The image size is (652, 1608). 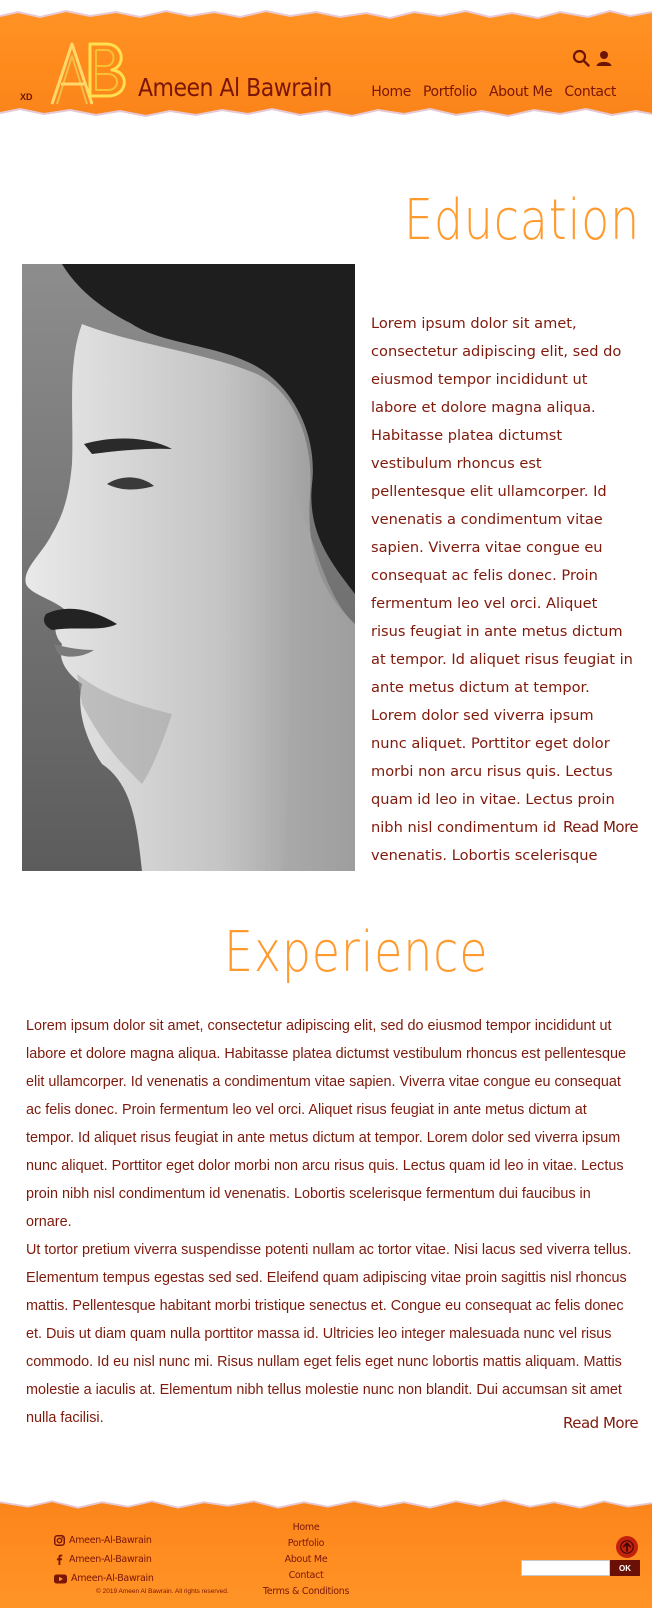 I want to click on back-to-top-button, so click(x=627, y=1547).